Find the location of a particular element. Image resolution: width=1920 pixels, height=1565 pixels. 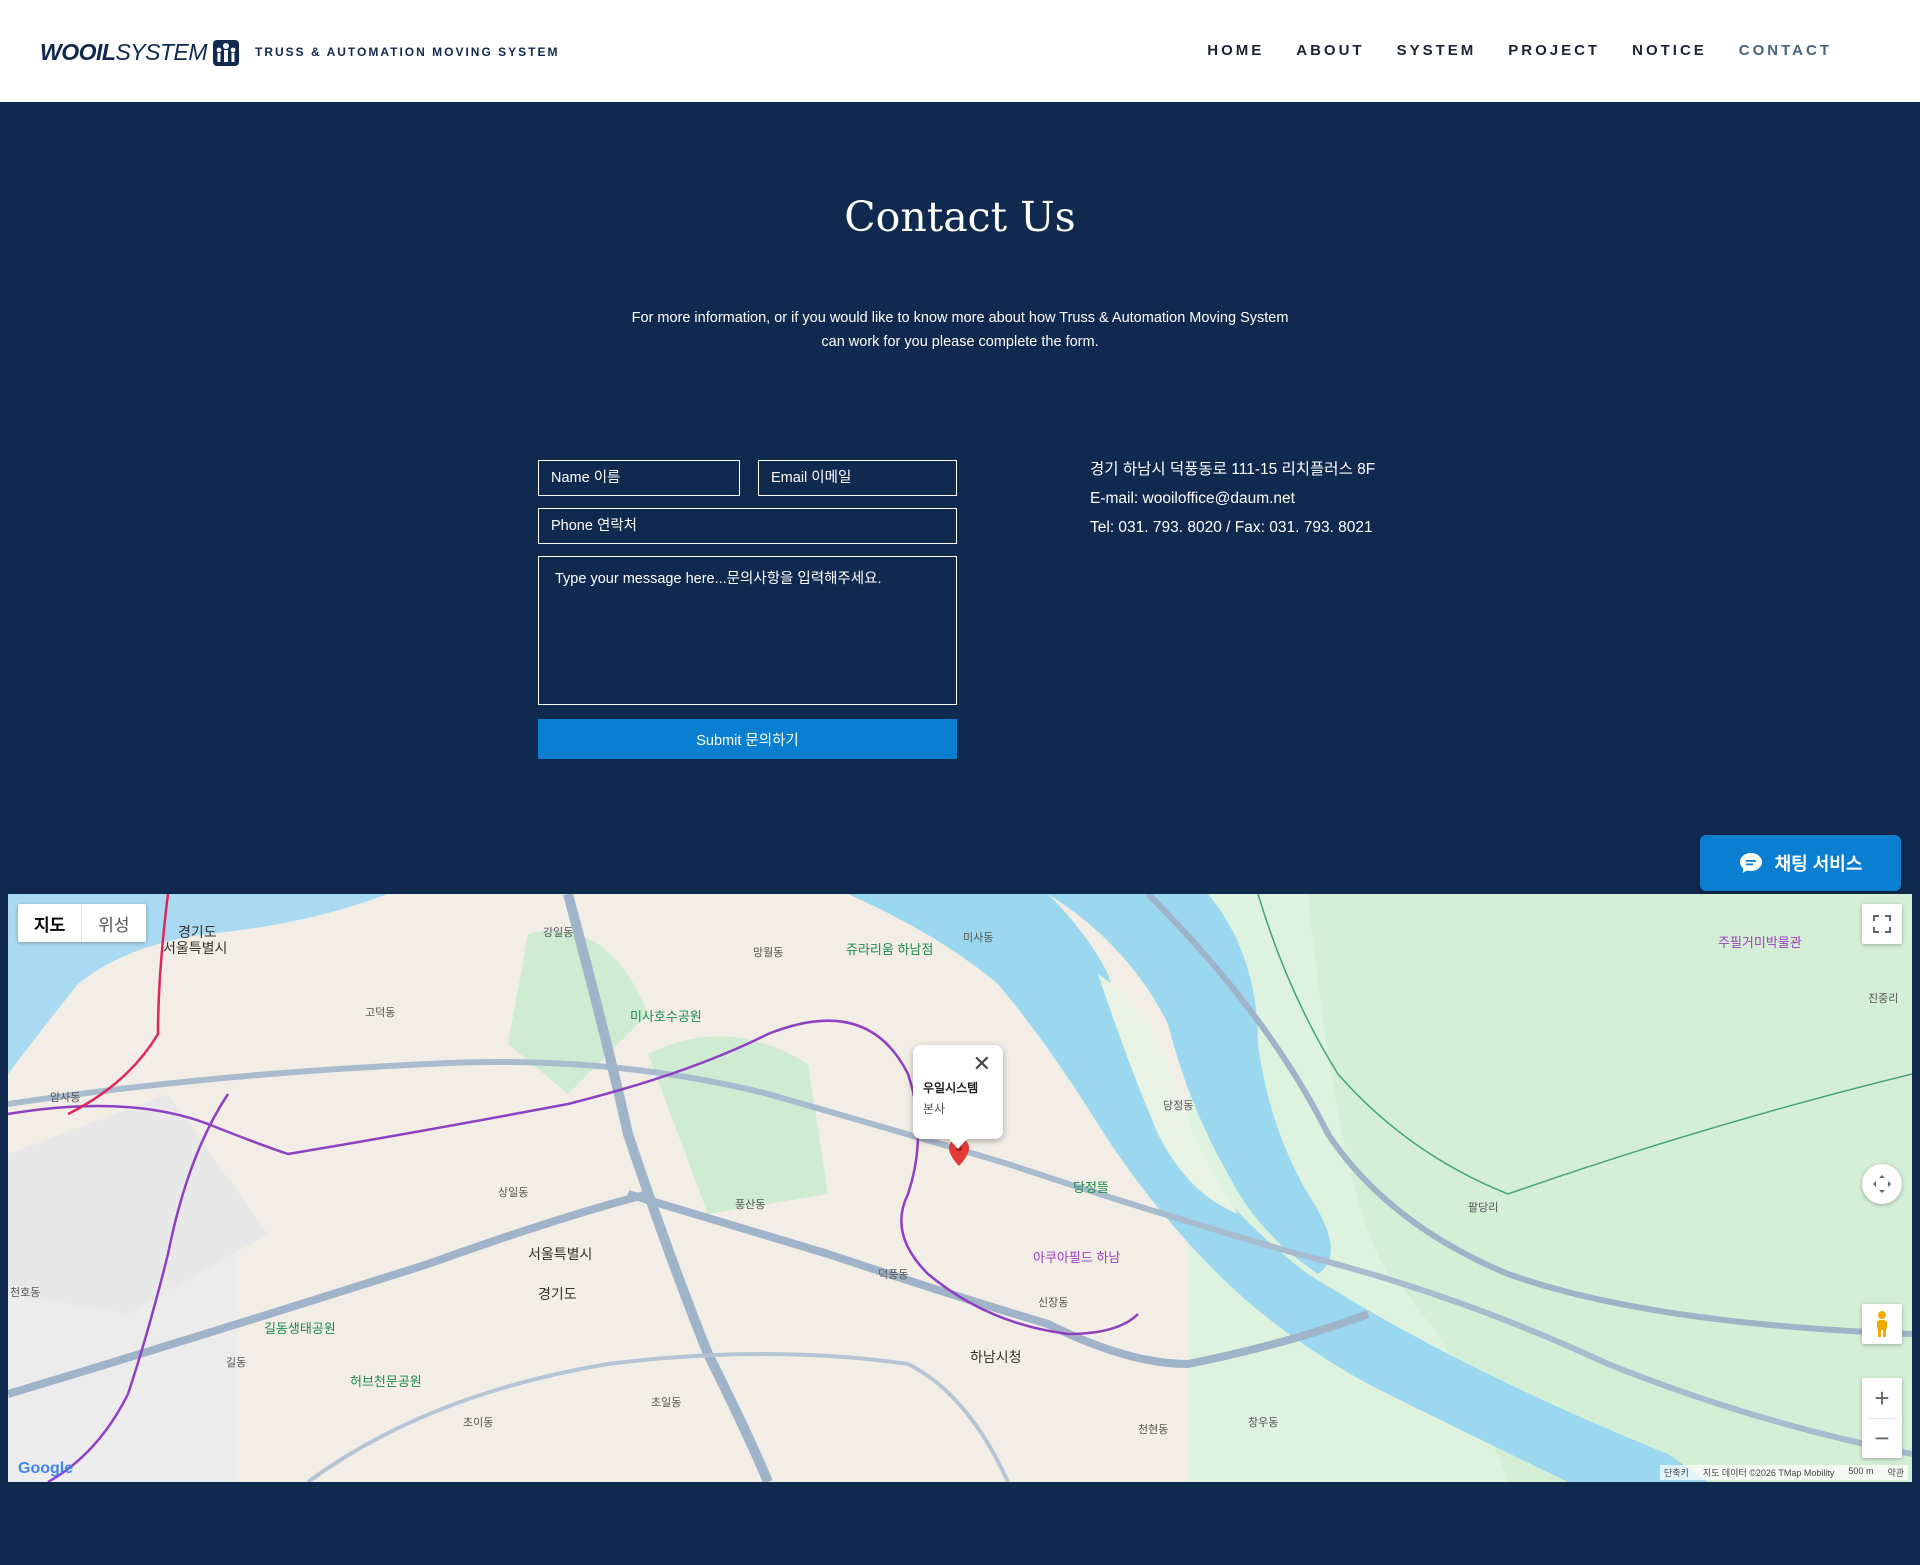

map-label: 팔당리 is located at coordinates (1483, 1208).